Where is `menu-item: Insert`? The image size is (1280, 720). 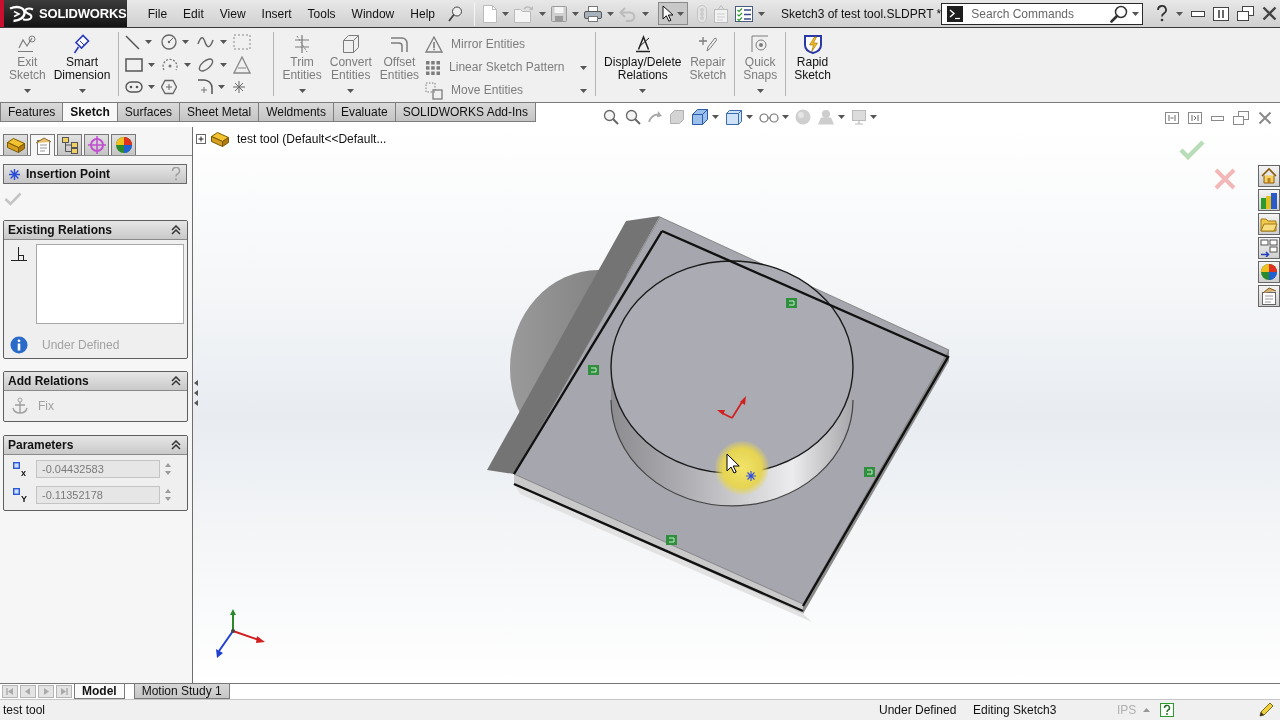 menu-item: Insert is located at coordinates (276, 13).